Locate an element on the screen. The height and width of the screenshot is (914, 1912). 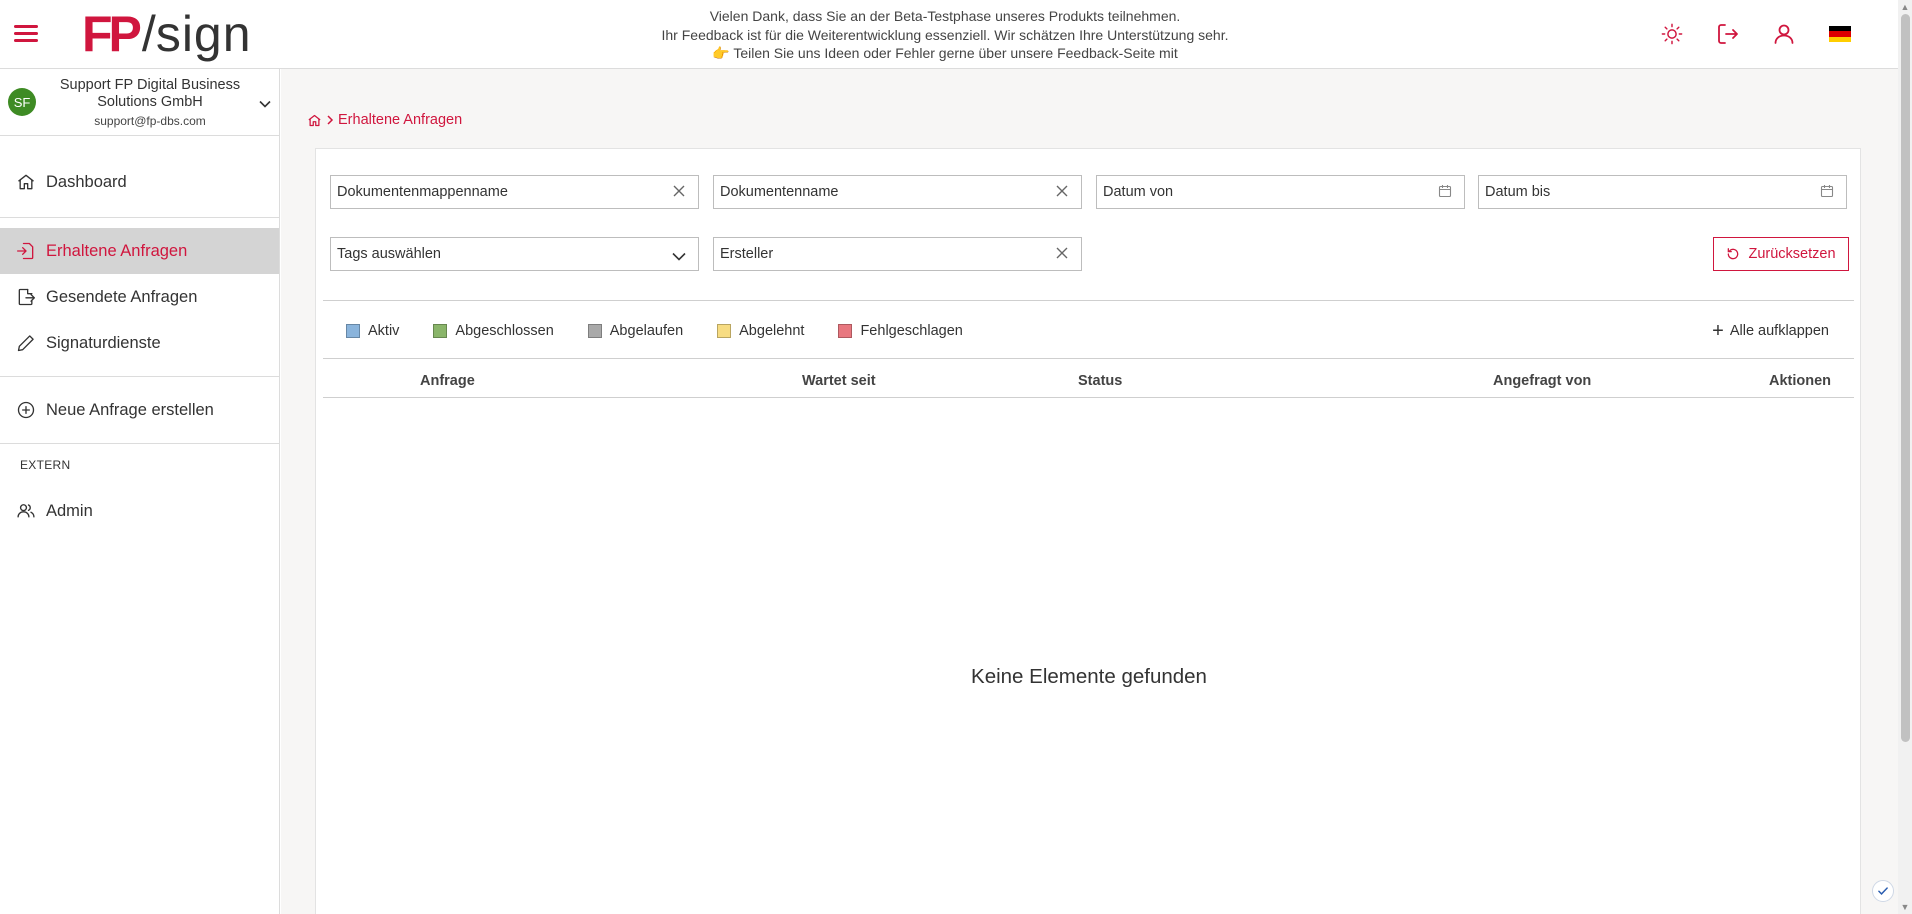
plus-icon: + is located at coordinates (1718, 331).